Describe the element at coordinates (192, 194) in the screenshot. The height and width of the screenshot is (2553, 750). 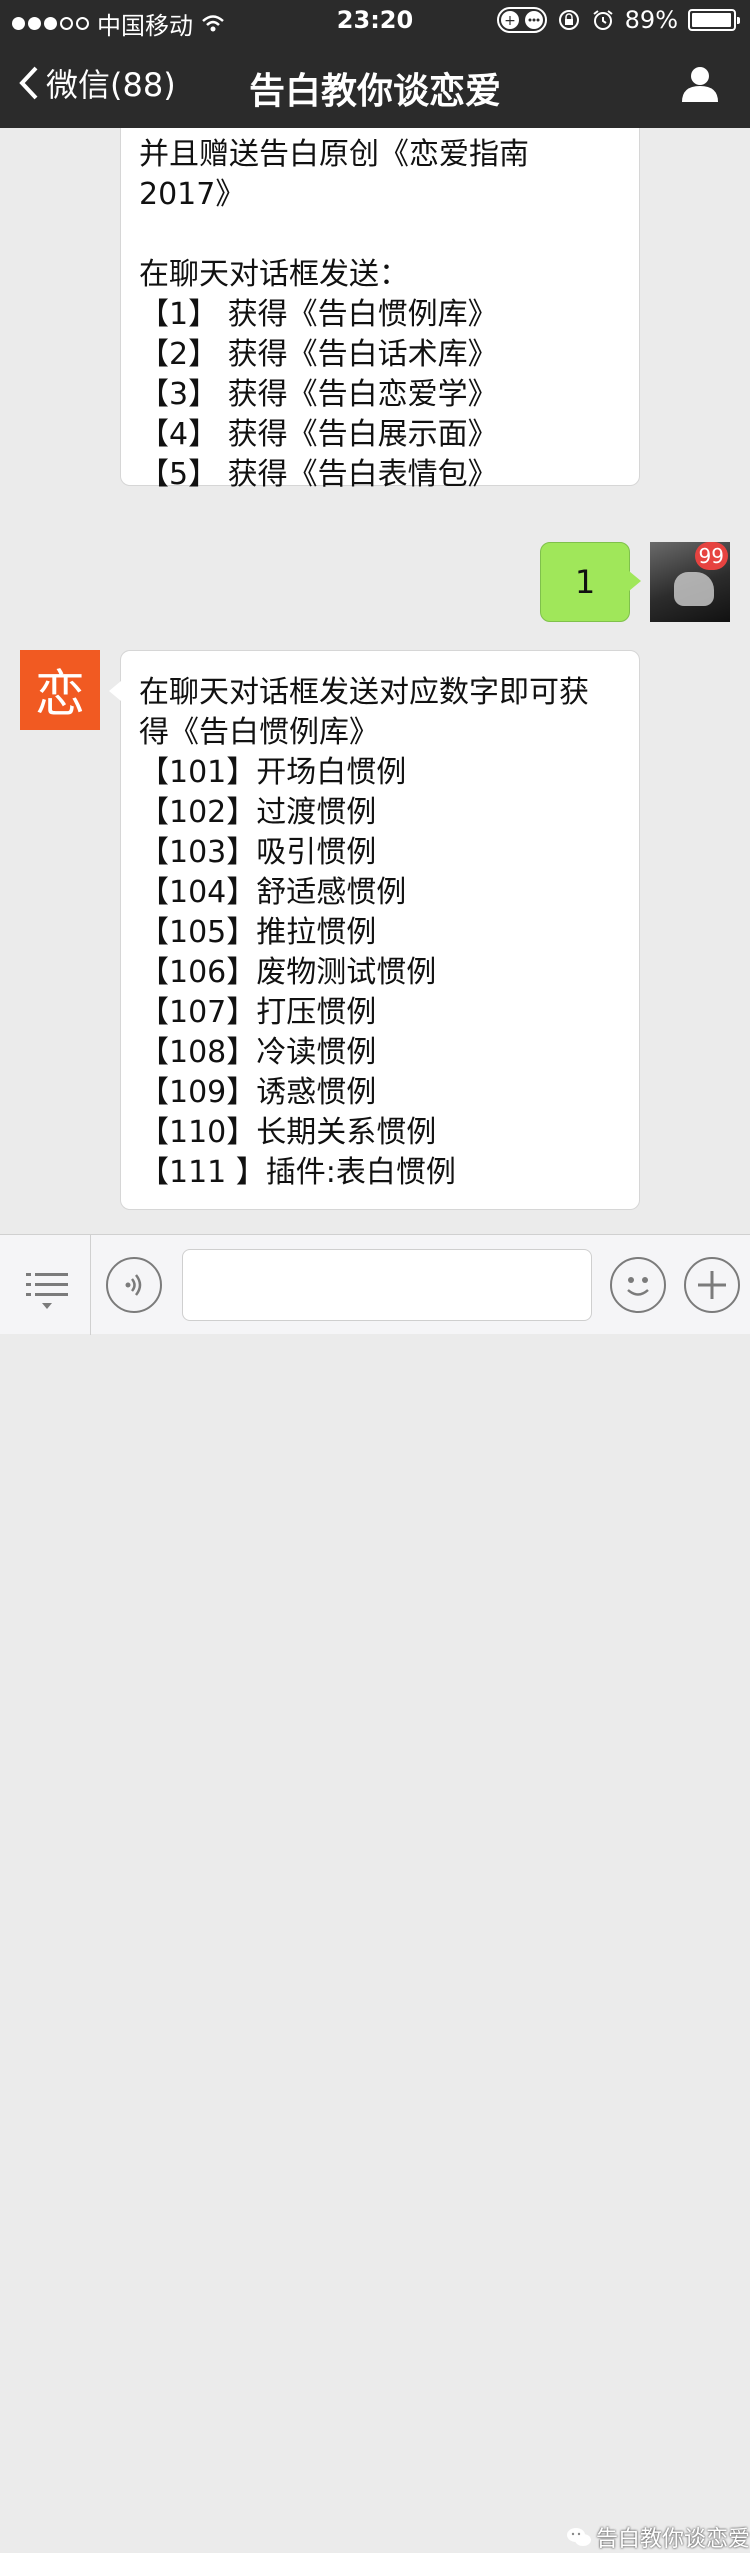
I see `message-line: 2017》` at that location.